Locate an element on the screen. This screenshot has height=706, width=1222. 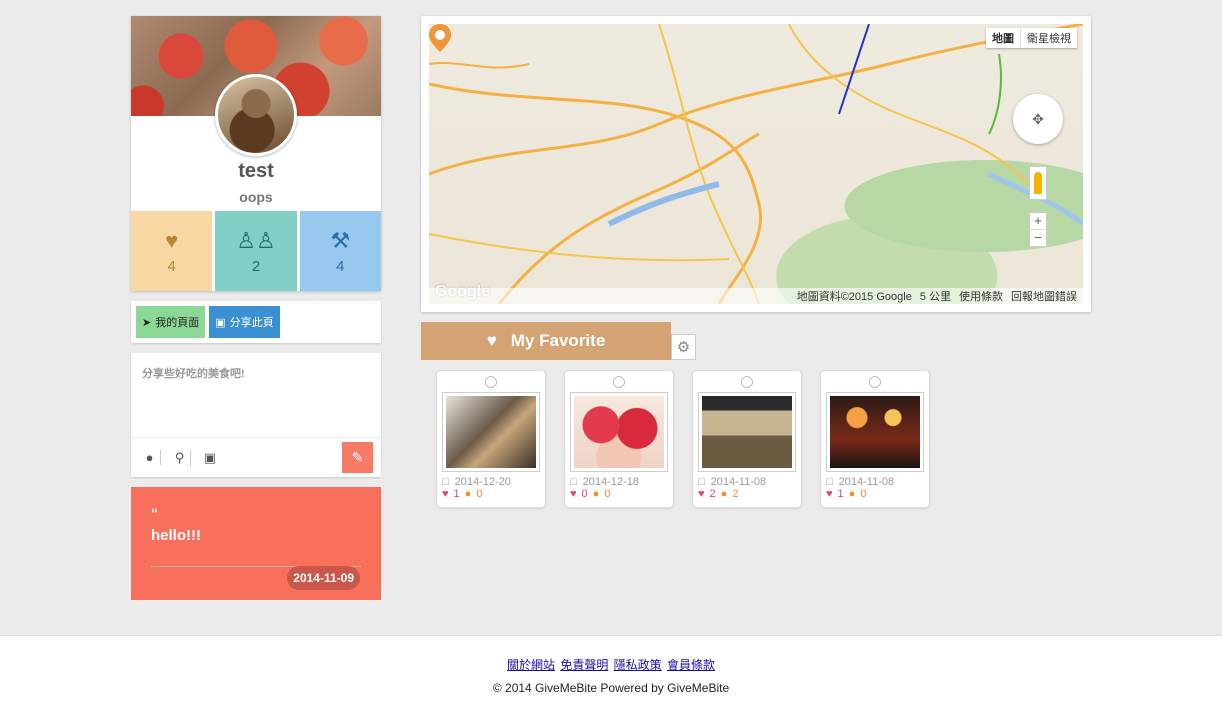
favorite-card: □ 2014-12-18 ♥ 0 ● 0 is located at coordinates (619, 439).